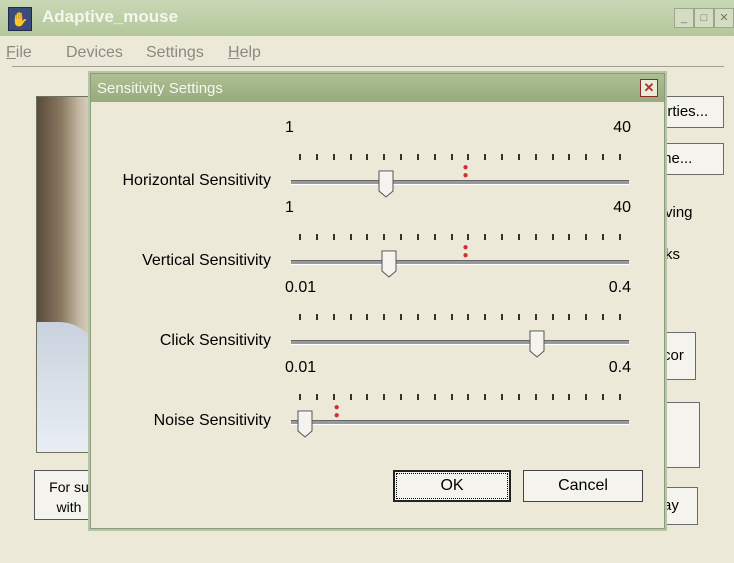  What do you see at coordinates (212, 420) in the screenshot?
I see `noise-sensitivity-label: Noise Sensitivity` at bounding box center [212, 420].